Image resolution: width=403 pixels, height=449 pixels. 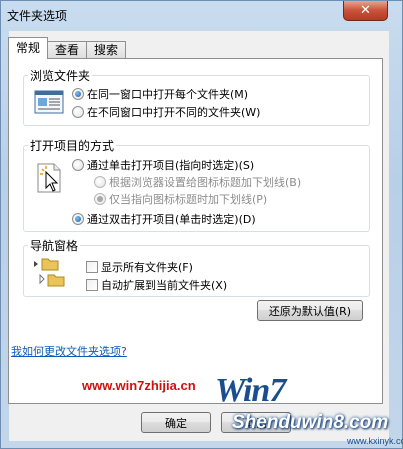 I want to click on window-title: 文件夹选项, so click(x=37, y=16).